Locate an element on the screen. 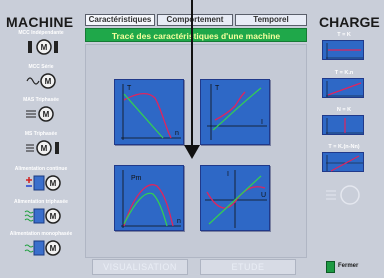  machine-item-mas-triphasee: MAS Triphasée M is located at coordinates (41, 111).